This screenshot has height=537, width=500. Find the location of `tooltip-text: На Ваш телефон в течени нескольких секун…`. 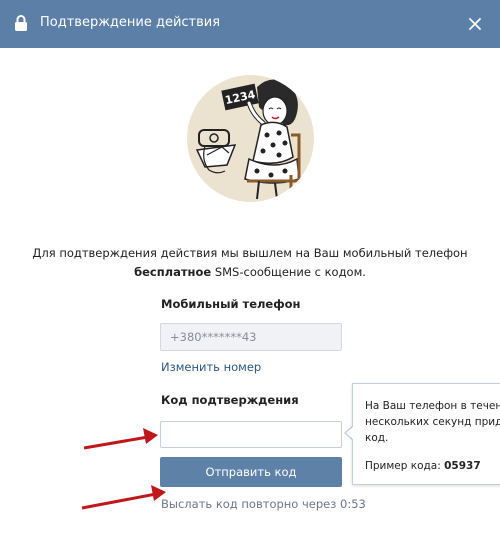

tooltip-text: На Ваш телефон в течени нескольких секун… is located at coordinates (432, 422).